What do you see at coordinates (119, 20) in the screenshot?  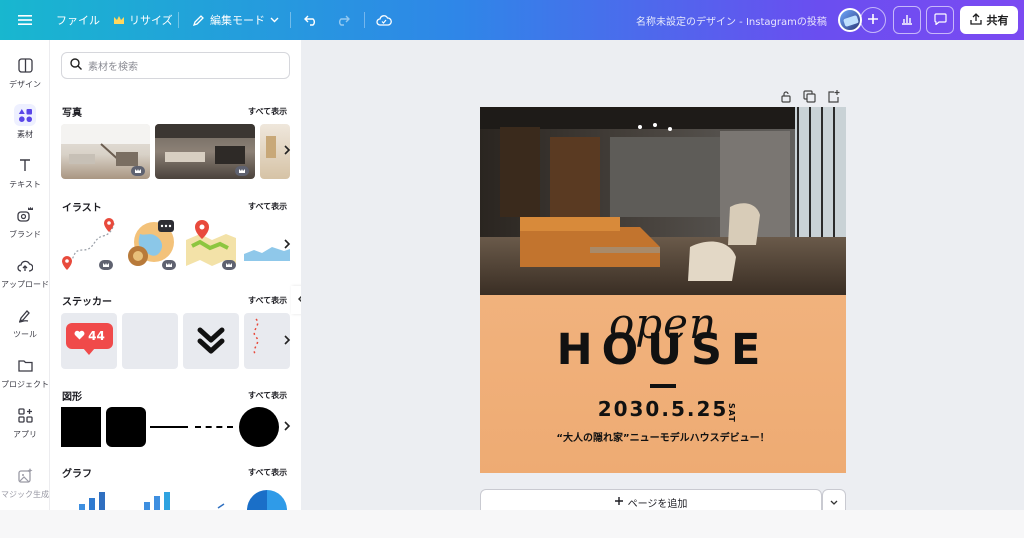 I see `crown-icon` at bounding box center [119, 20].